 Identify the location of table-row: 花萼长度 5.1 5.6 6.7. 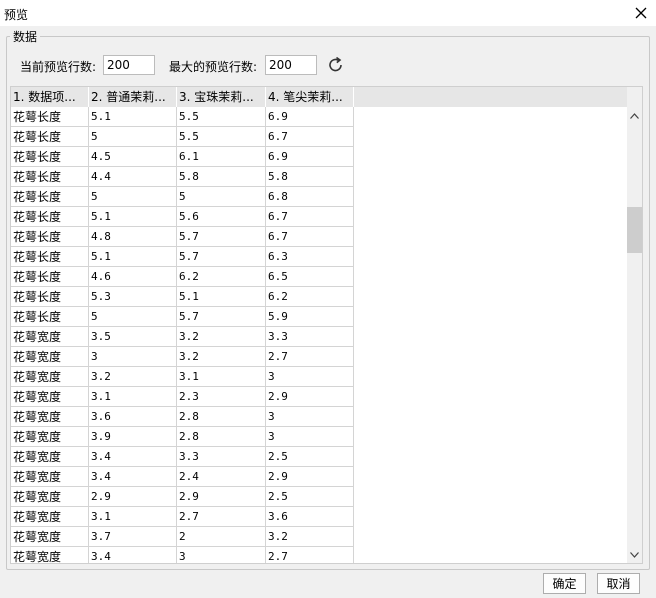
(182, 217).